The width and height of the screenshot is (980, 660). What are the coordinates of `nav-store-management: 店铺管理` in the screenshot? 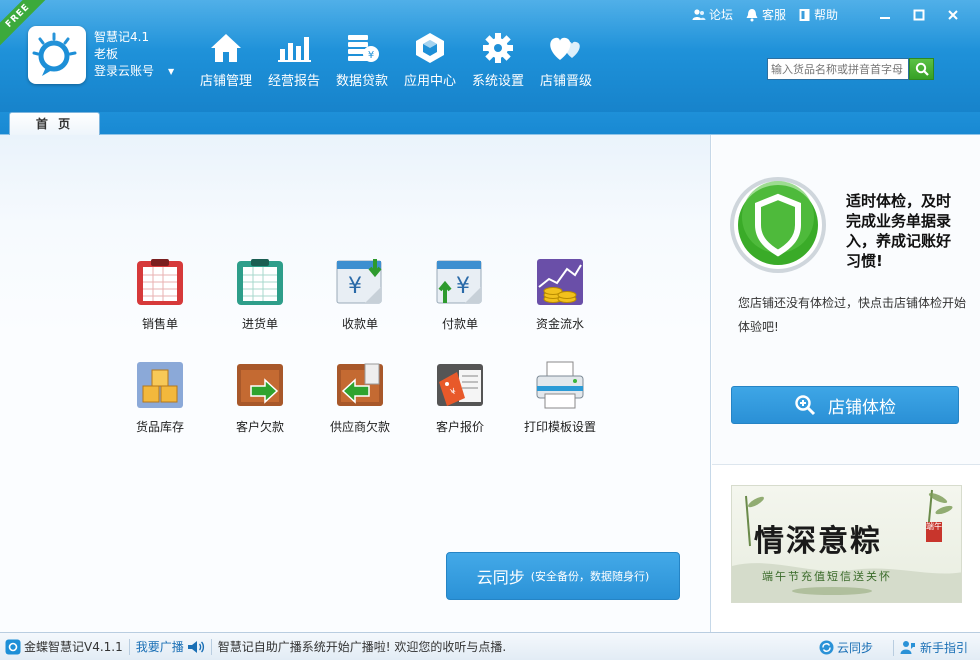 It's located at (226, 59).